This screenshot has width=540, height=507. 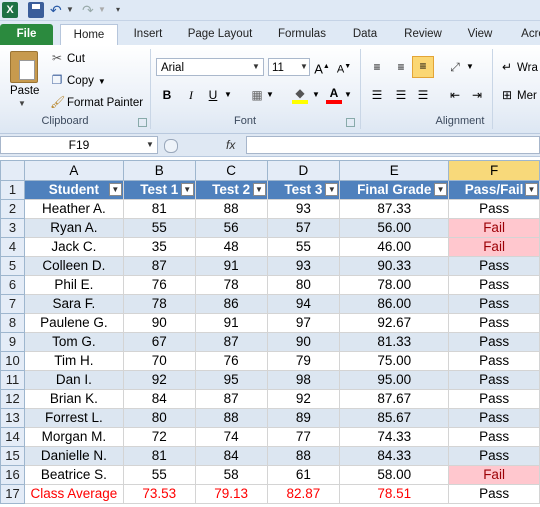 What do you see at coordinates (12, 418) in the screenshot?
I see `row-header: 13` at bounding box center [12, 418].